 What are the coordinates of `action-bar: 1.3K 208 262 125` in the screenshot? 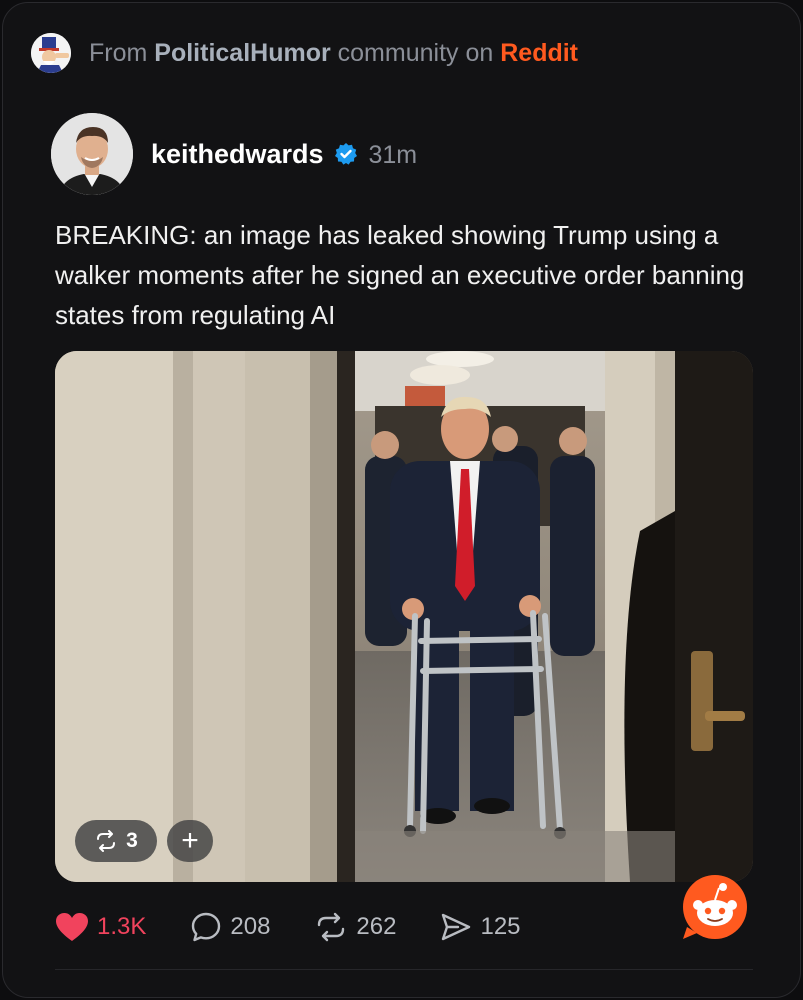 It's located at (288, 927).